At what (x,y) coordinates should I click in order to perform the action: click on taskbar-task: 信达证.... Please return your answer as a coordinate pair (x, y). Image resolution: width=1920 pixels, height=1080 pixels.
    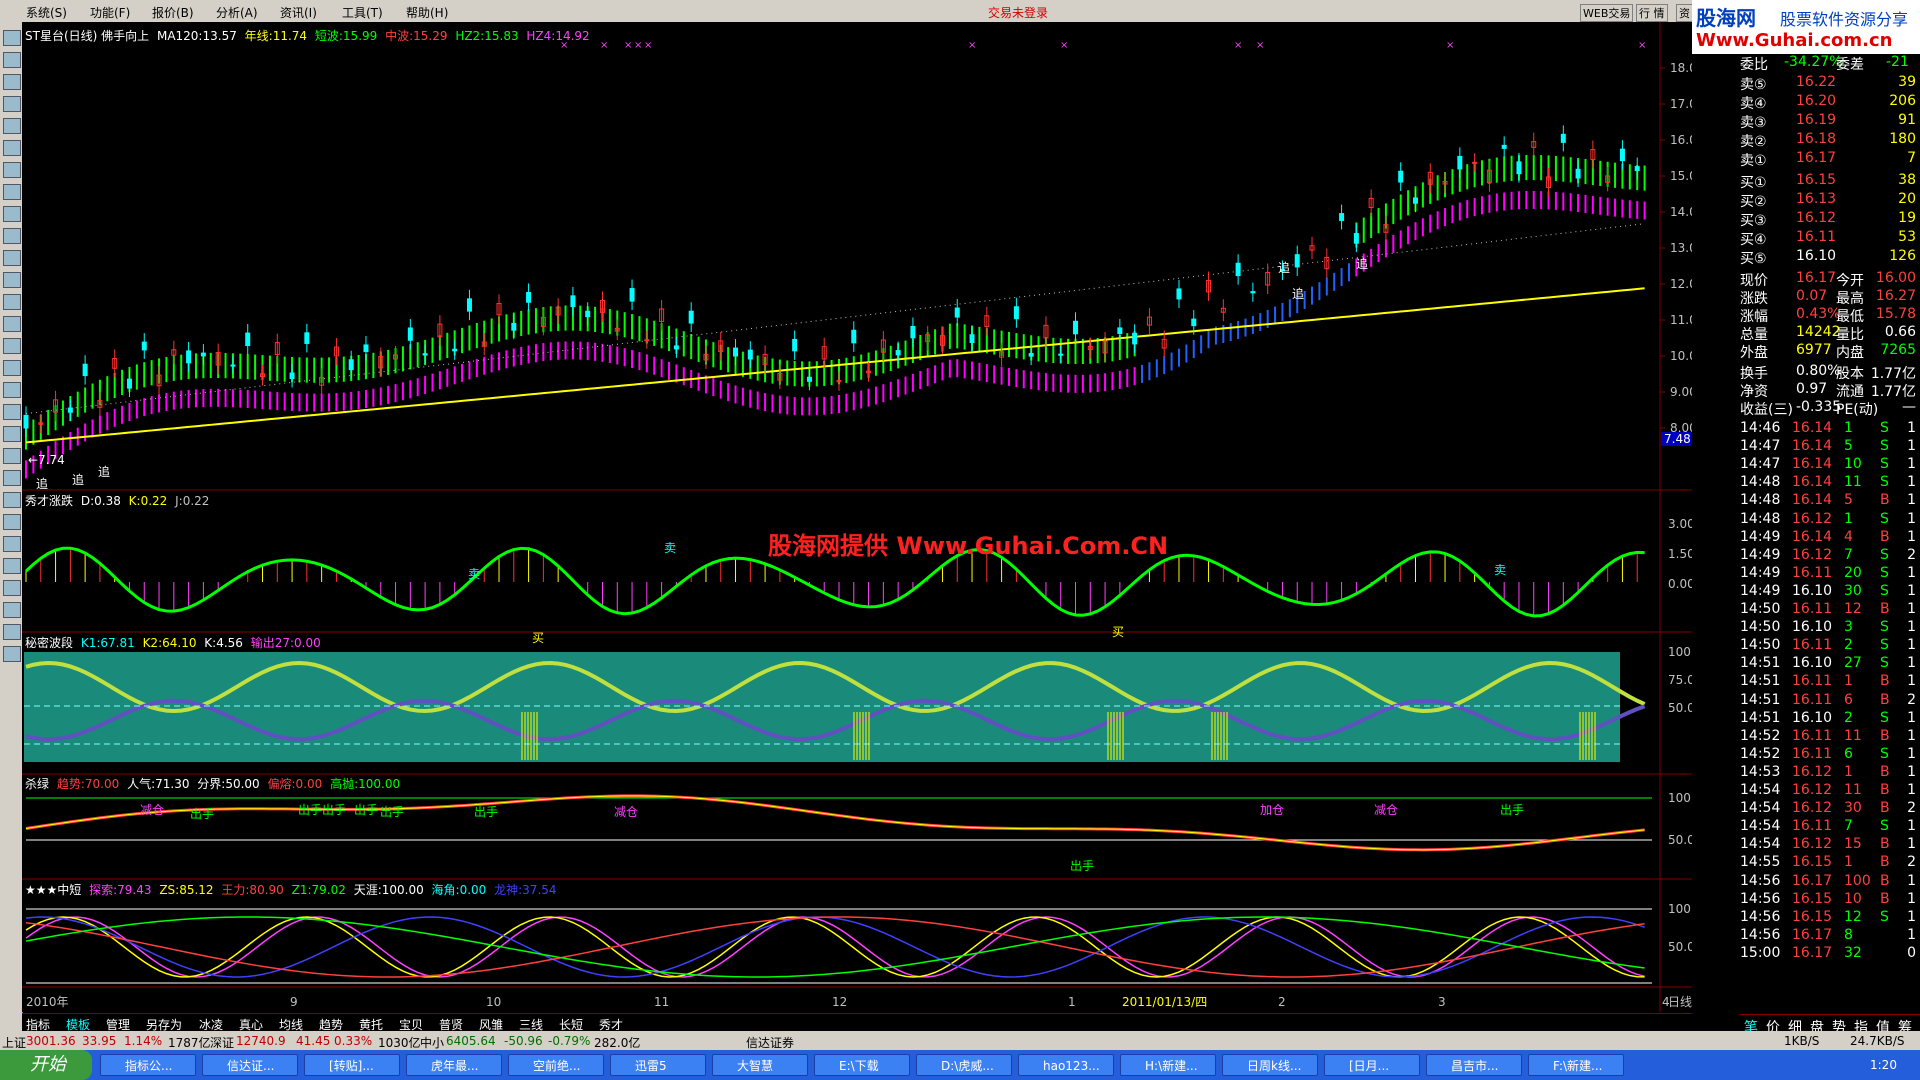
    Looking at the image, I should click on (250, 1065).